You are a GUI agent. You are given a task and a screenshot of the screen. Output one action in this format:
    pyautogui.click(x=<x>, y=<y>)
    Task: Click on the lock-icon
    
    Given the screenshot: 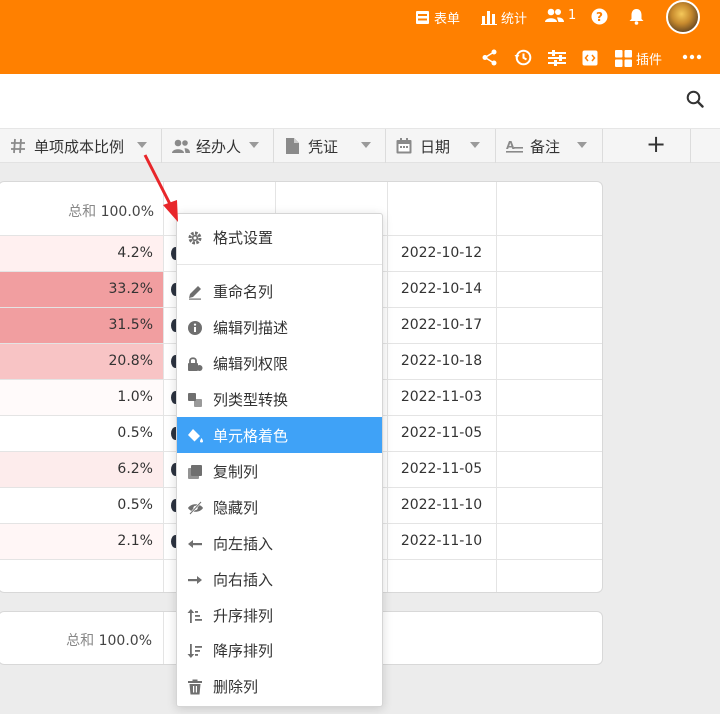 What is the action you would take?
    pyautogui.click(x=195, y=363)
    